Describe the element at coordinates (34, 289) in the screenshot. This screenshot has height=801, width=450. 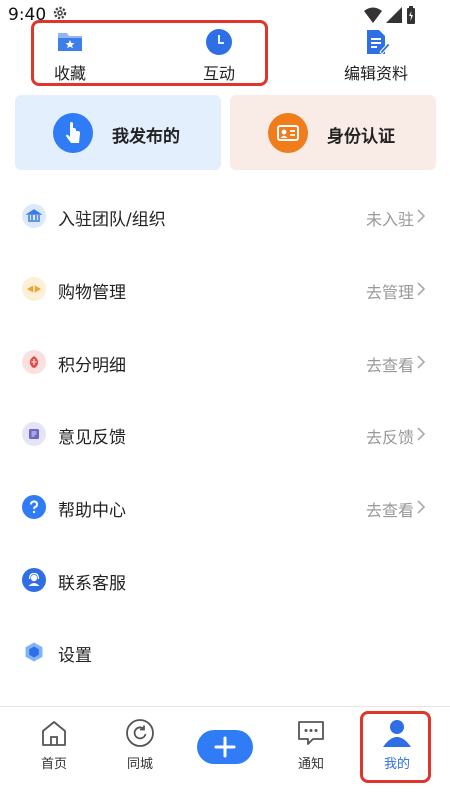
I see `shopping-icon` at that location.